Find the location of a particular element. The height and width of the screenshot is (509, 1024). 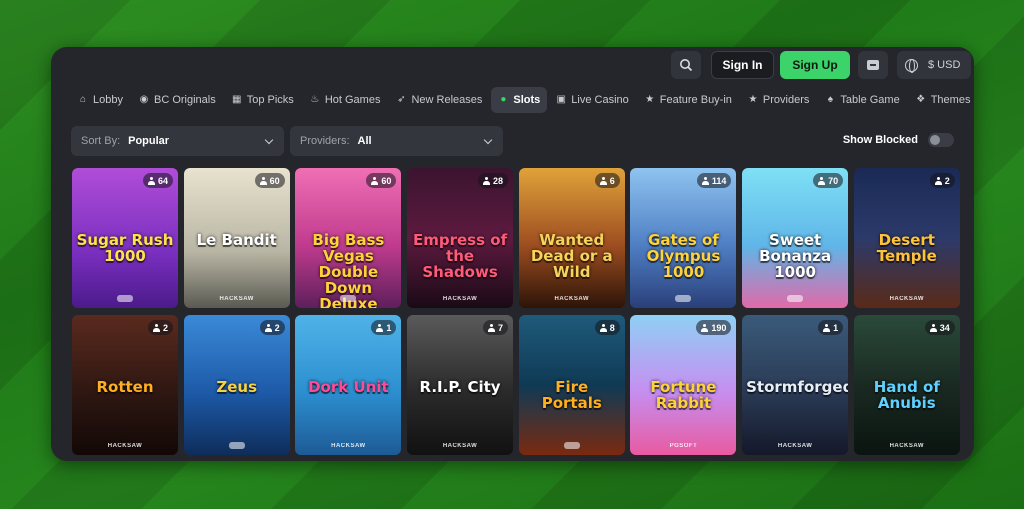

nav-item-lobby: ⌂ Lobby is located at coordinates (100, 100).